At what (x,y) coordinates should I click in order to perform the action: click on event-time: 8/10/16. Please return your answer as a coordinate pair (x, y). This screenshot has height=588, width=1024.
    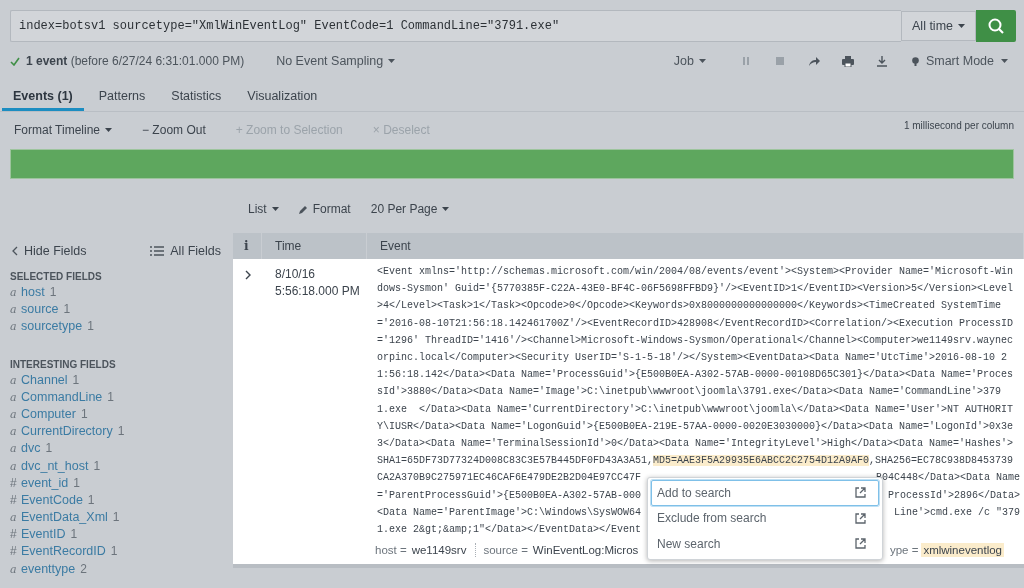
    Looking at the image, I should click on (296, 274).